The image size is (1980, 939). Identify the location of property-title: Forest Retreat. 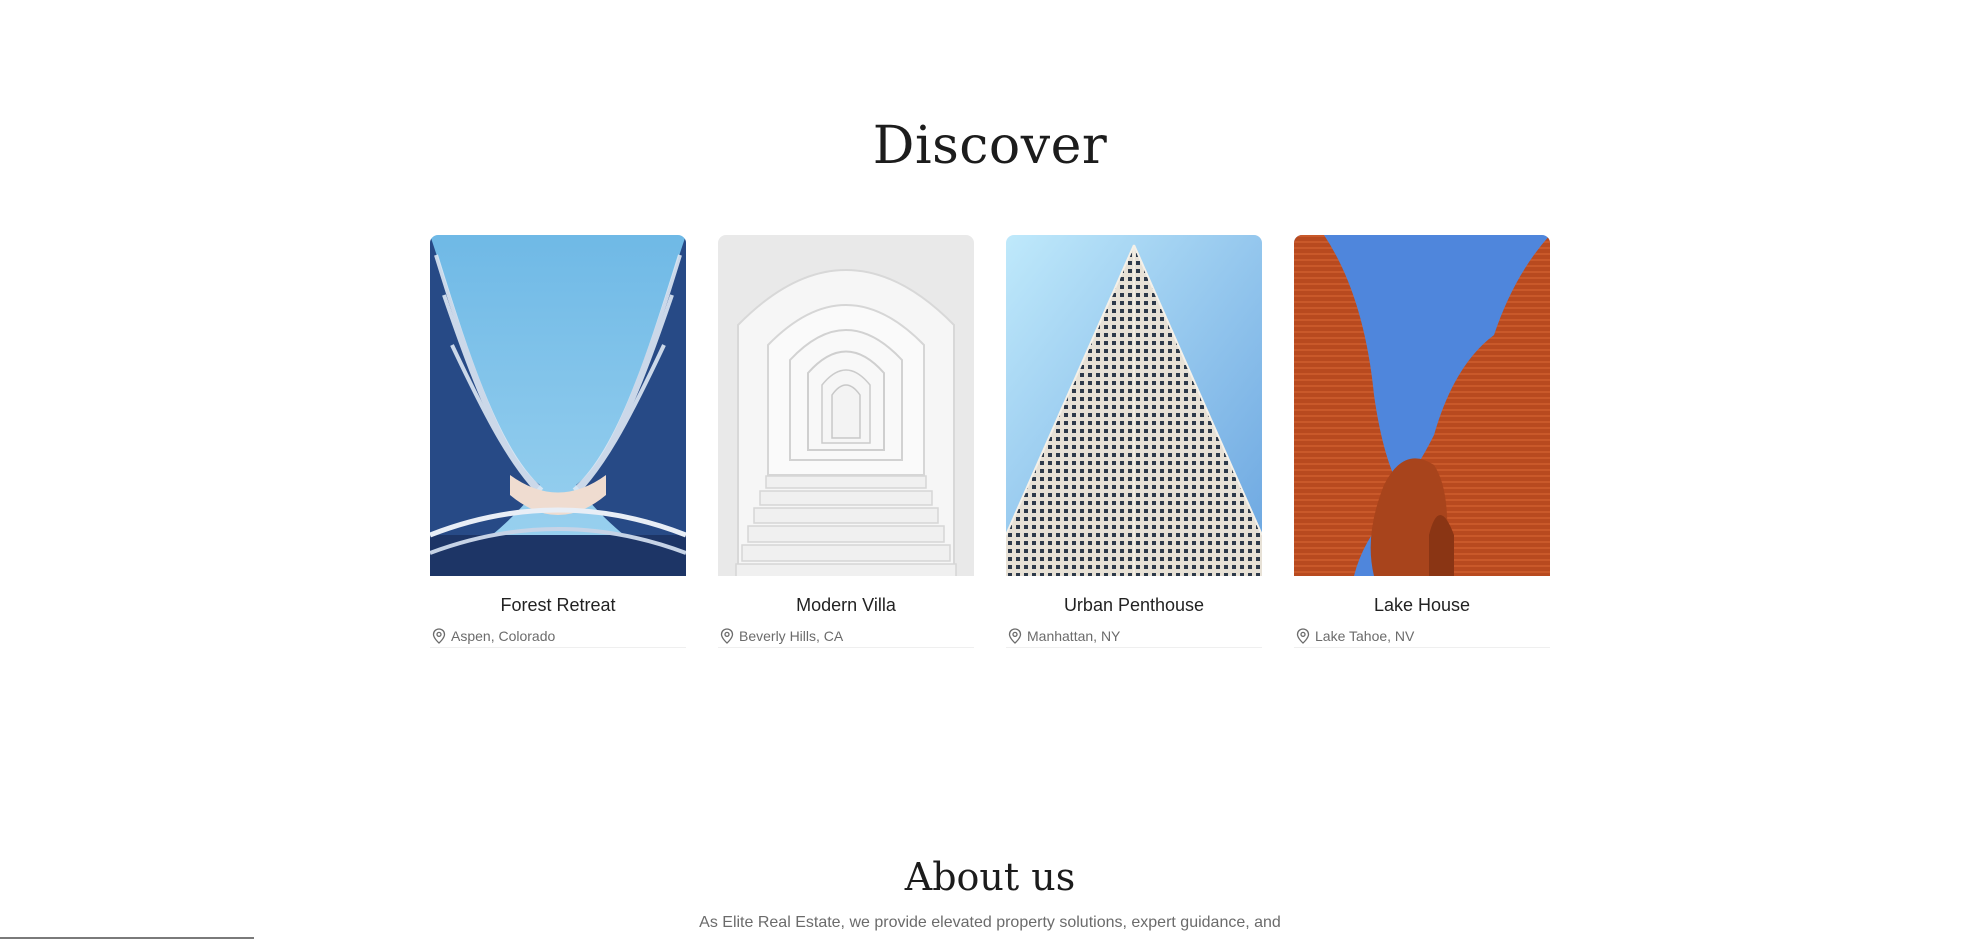
(558, 605).